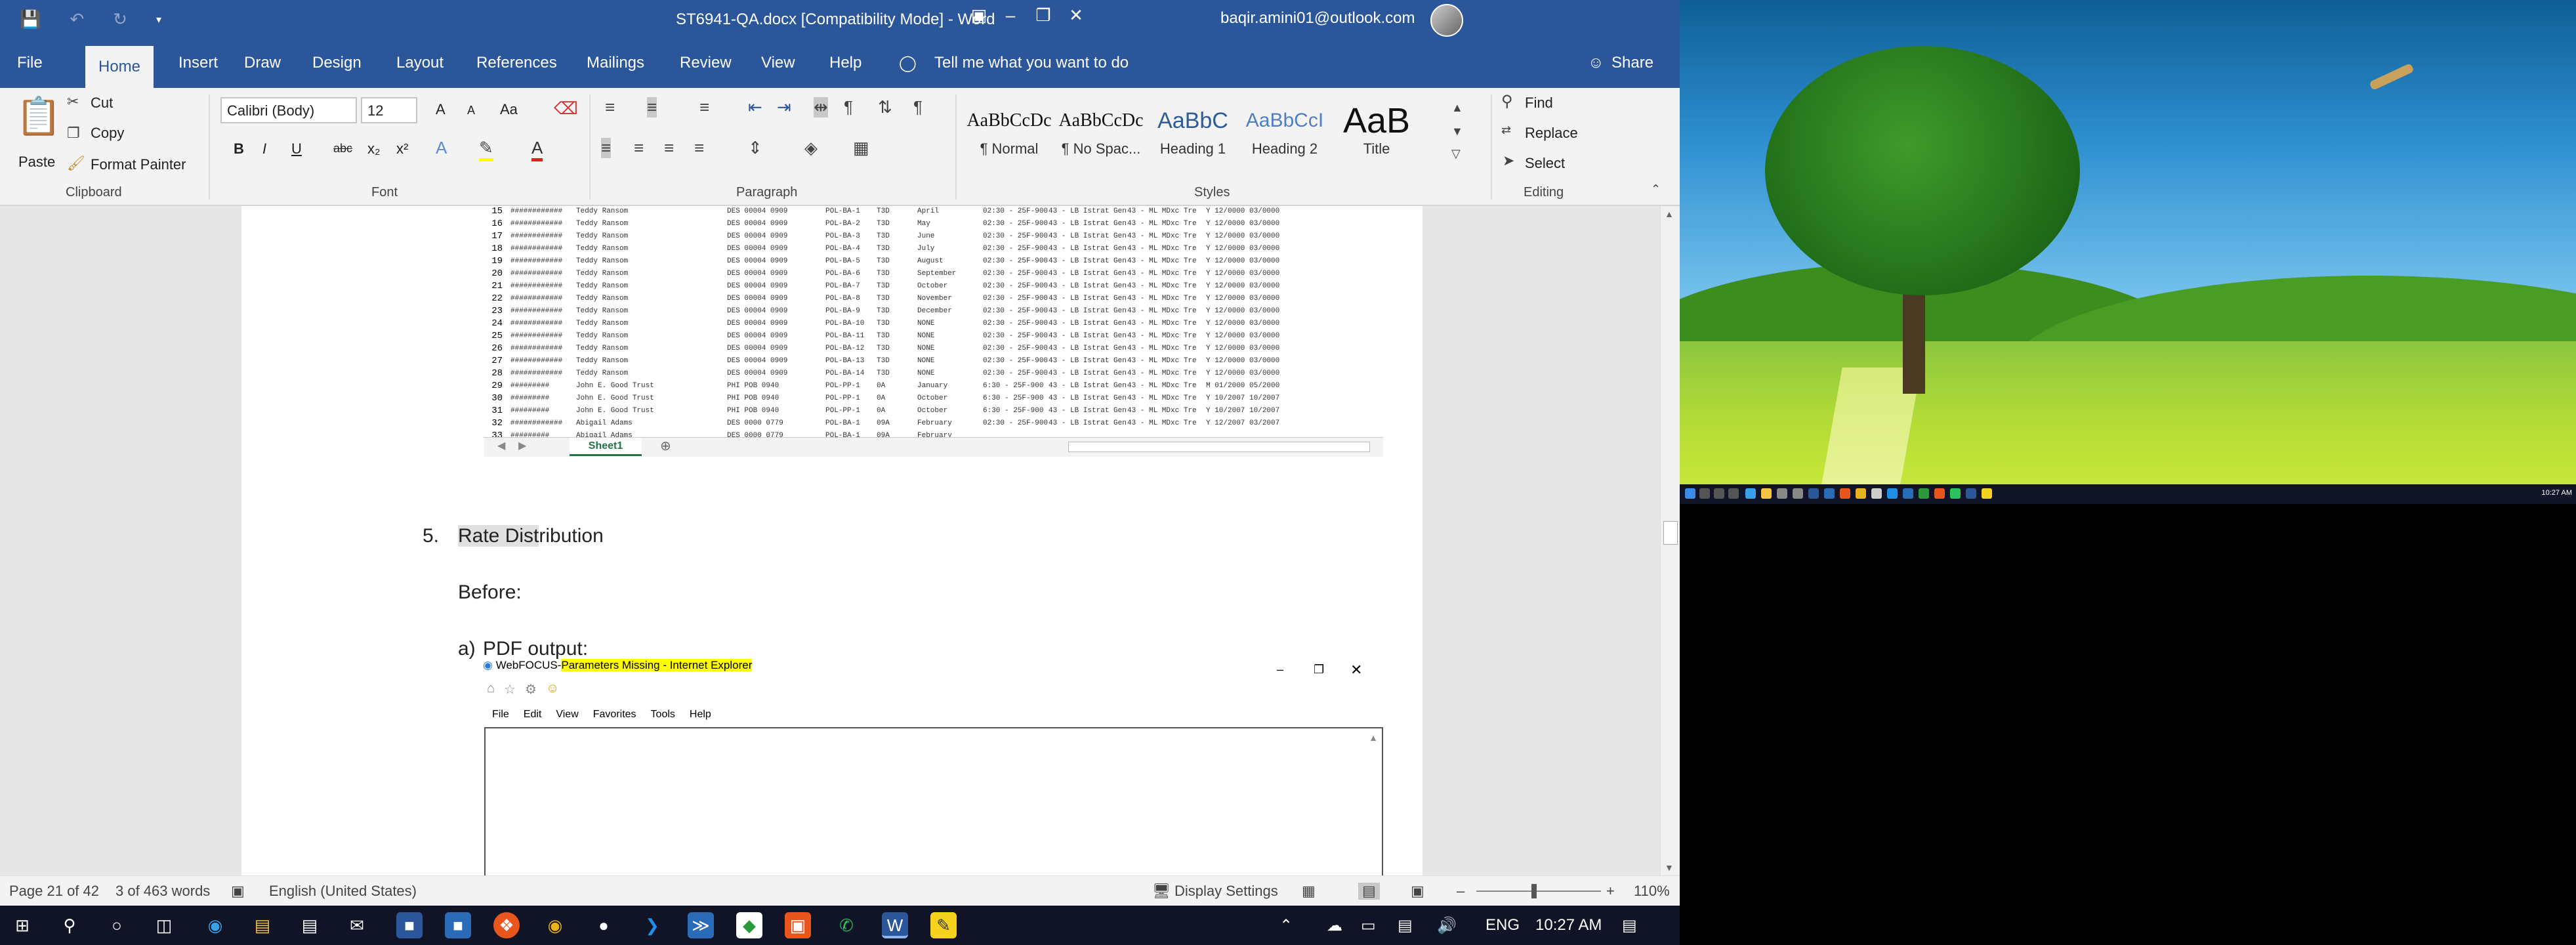 This screenshot has height=945, width=2576. I want to click on word-icon: W, so click(895, 925).